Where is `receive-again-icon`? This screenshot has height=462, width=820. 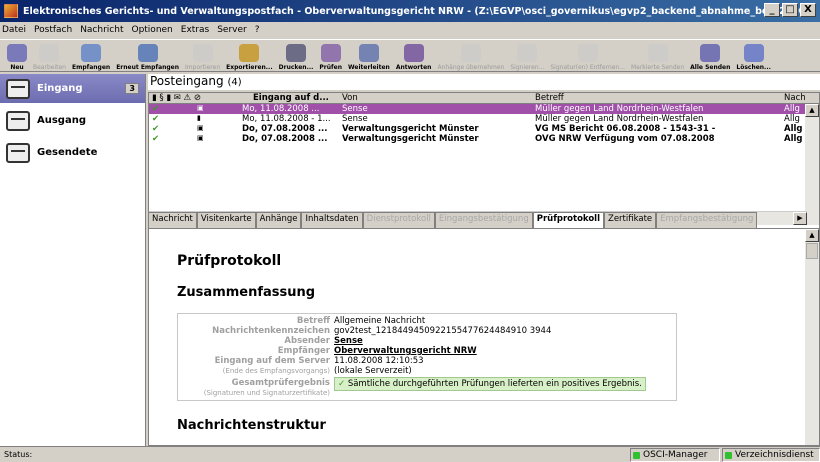 receive-again-icon is located at coordinates (147, 53).